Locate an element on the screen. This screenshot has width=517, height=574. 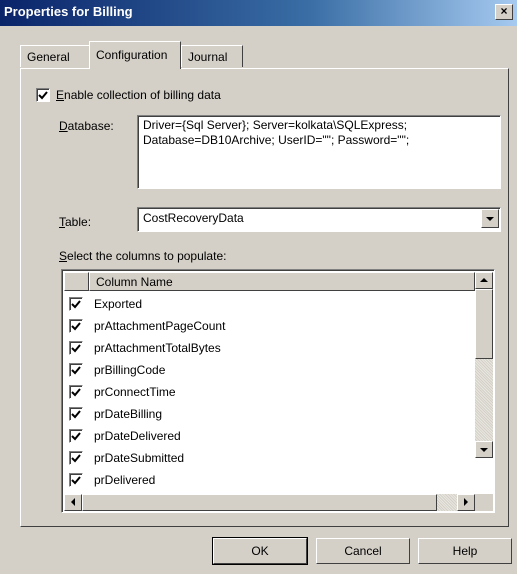
list-item: Exported is located at coordinates (269, 303).